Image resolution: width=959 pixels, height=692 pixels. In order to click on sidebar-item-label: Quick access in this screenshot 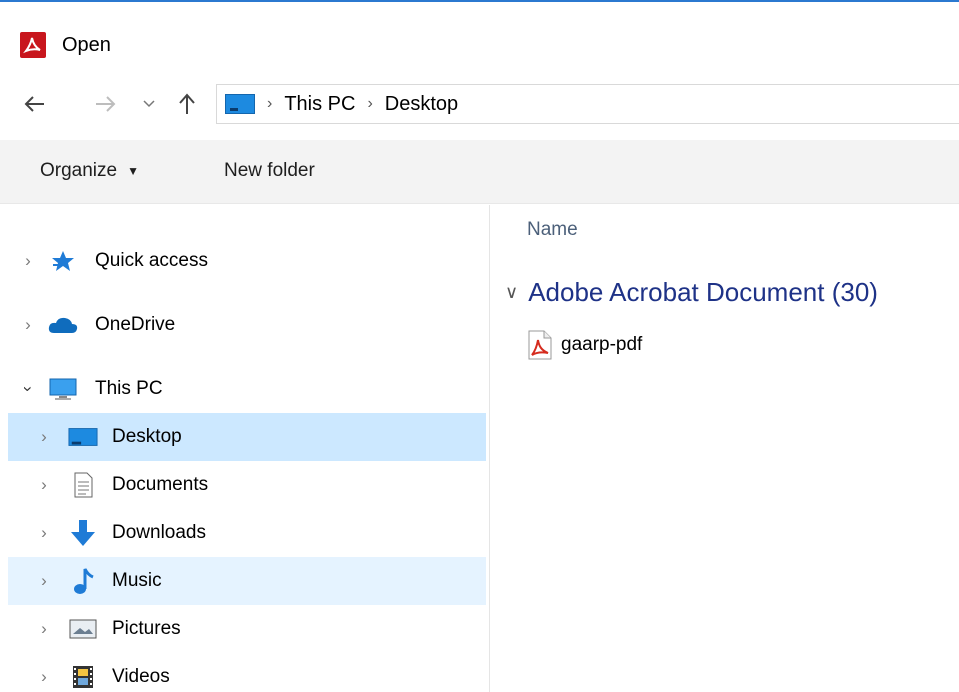, I will do `click(151, 260)`.